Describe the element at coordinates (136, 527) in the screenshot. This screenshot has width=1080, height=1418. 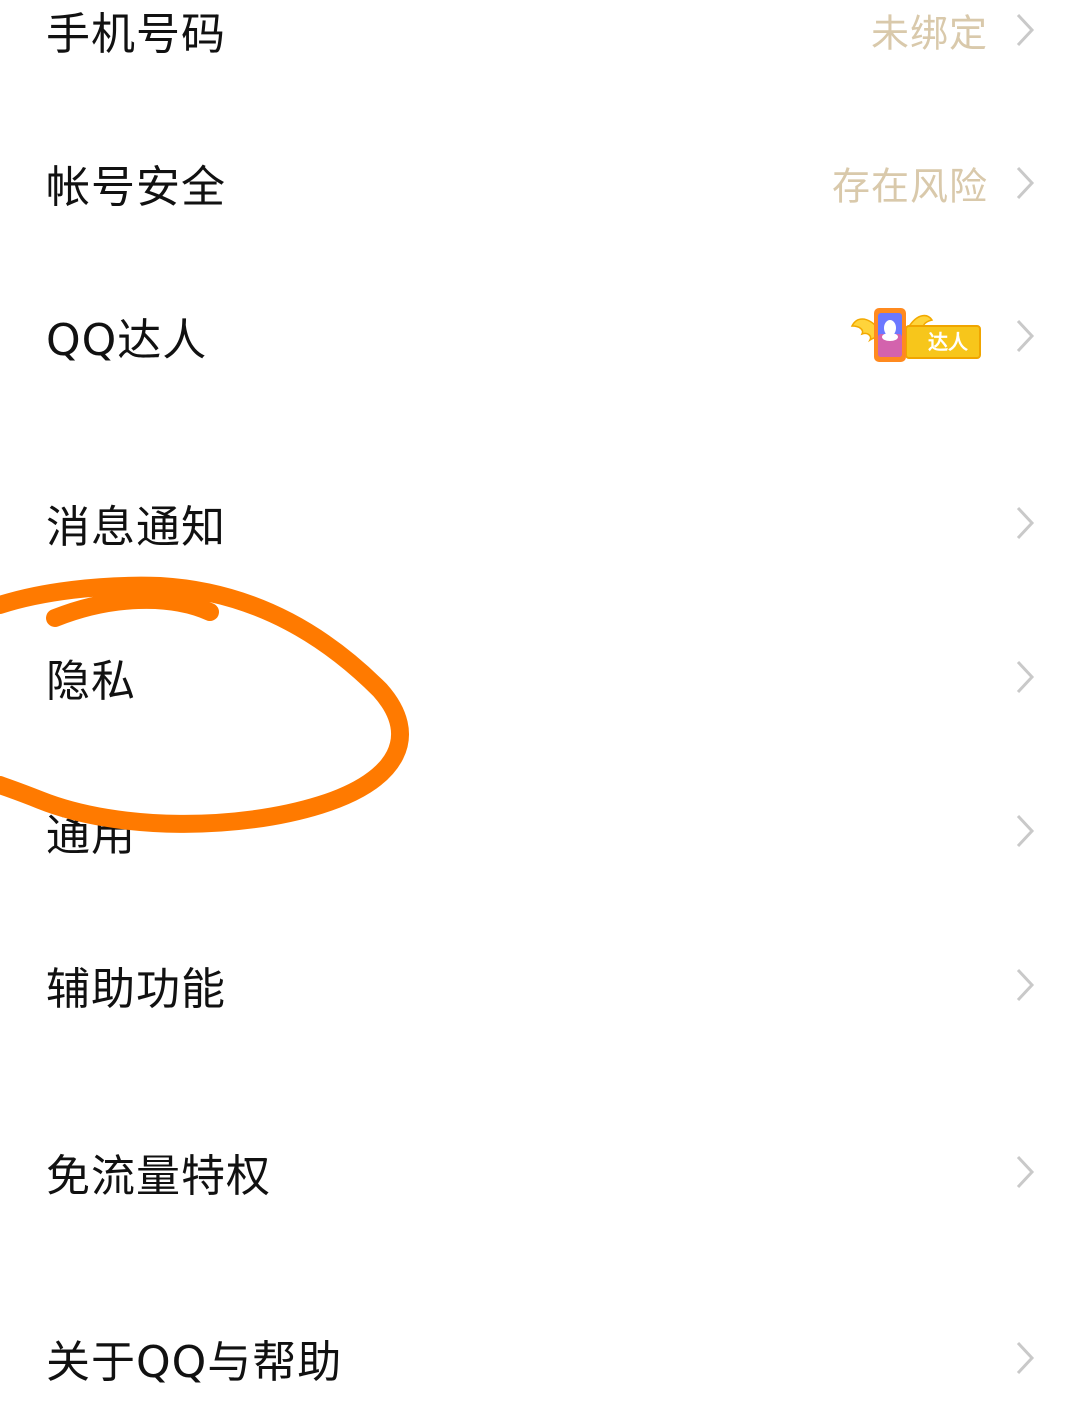
I see `settings-item-label: 消息通知` at that location.